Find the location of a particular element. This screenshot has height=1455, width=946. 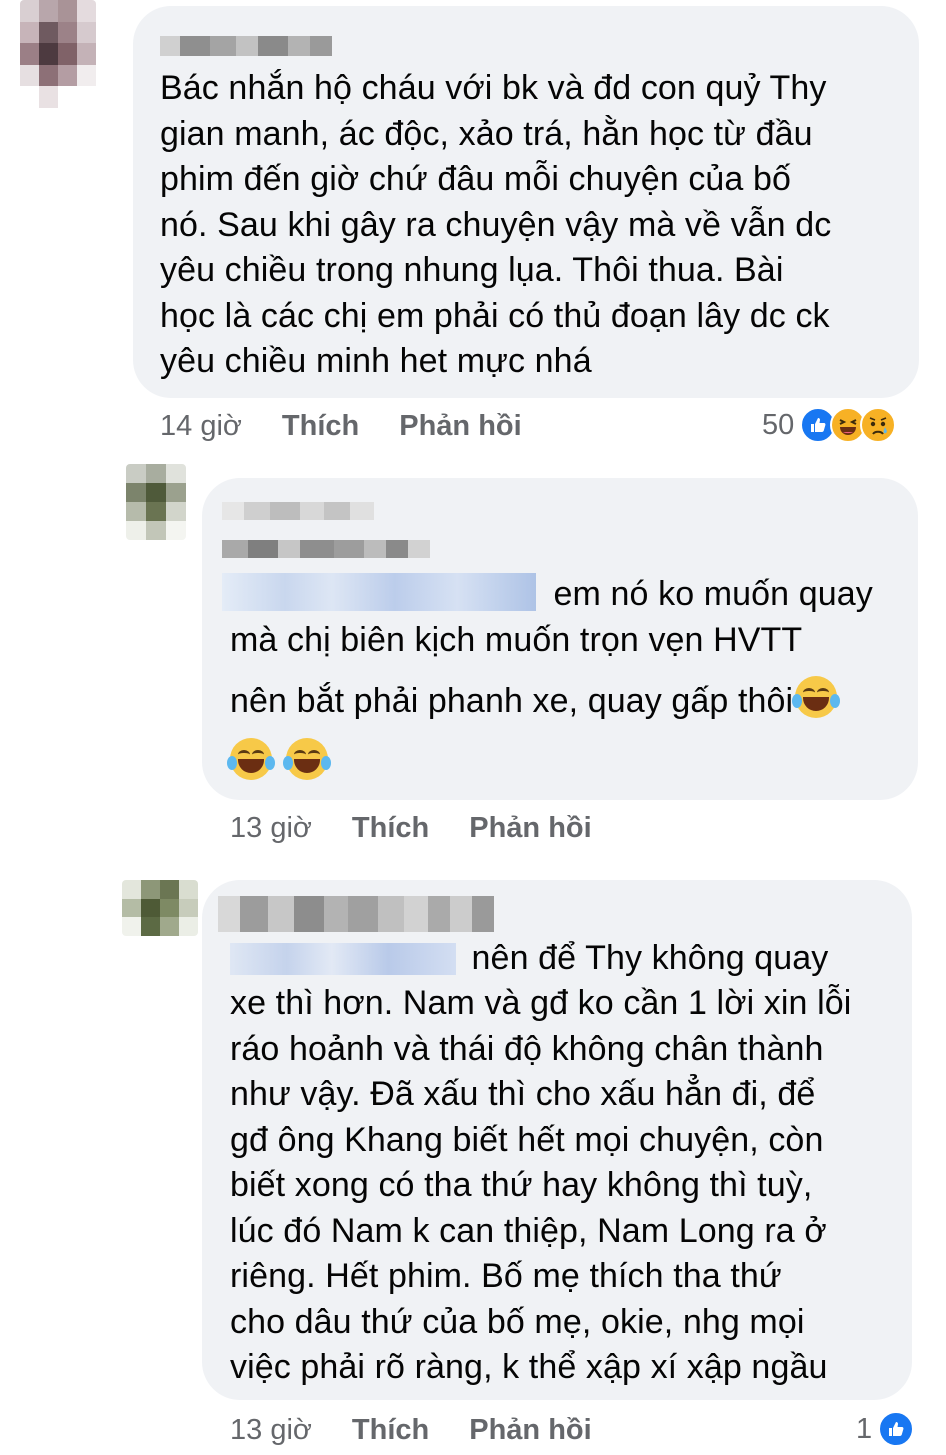

sad-icon is located at coordinates (878, 425).